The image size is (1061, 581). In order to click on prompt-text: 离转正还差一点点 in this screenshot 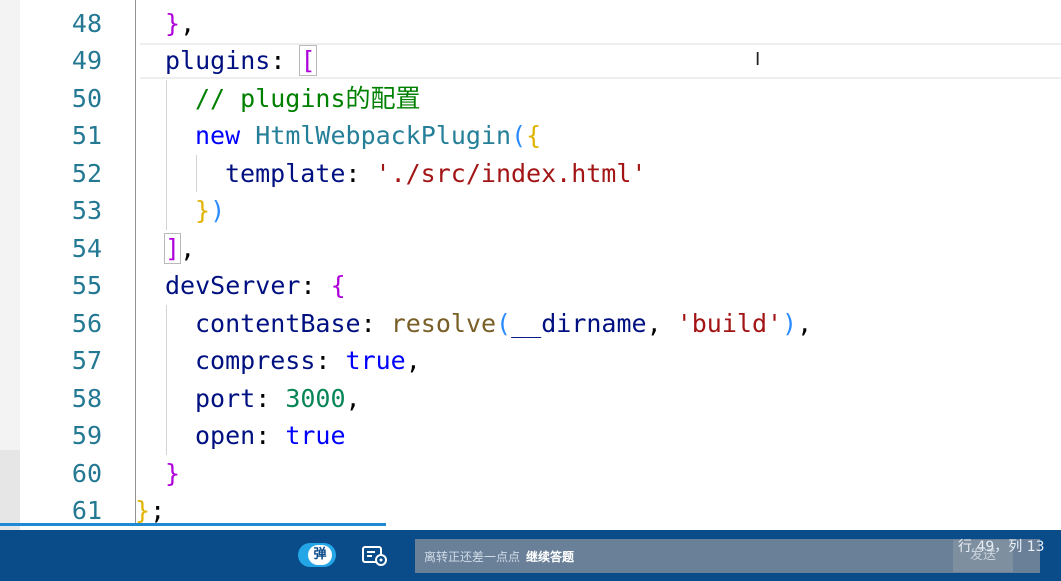, I will do `click(472, 557)`.